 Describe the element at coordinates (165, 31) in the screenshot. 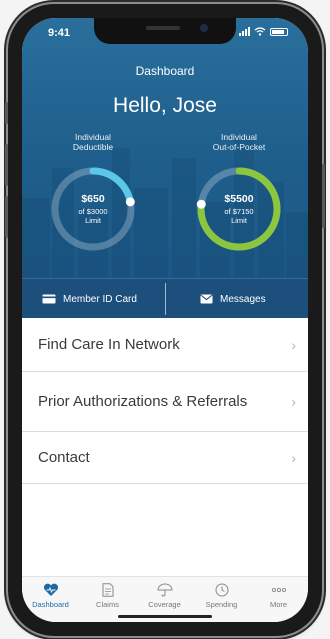

I see `phone-notch` at that location.